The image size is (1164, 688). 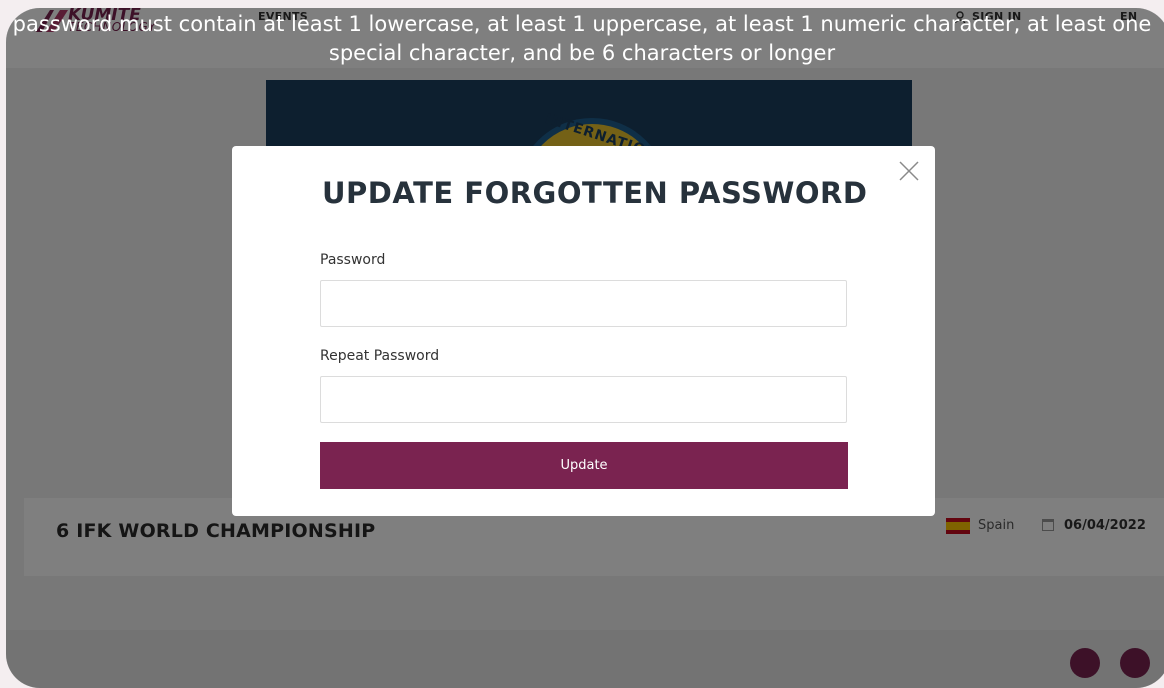 I want to click on modal-title: UPDATE FORGOTTEN PASSWORD, so click(x=595, y=193).